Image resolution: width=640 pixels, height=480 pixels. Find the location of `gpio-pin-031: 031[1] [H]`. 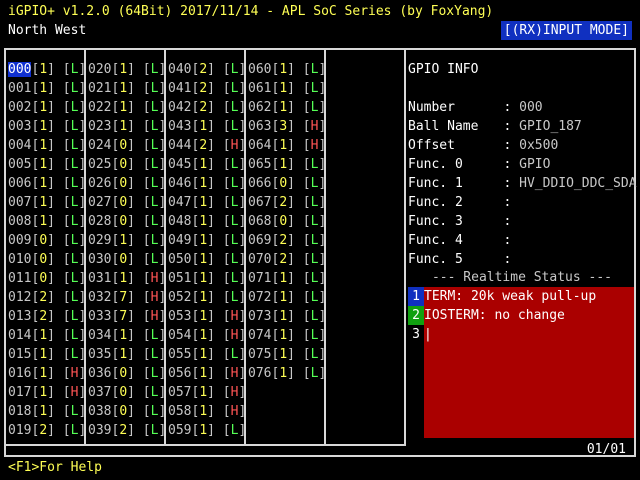

gpio-pin-031: 031[1] [H] is located at coordinates (127, 278).